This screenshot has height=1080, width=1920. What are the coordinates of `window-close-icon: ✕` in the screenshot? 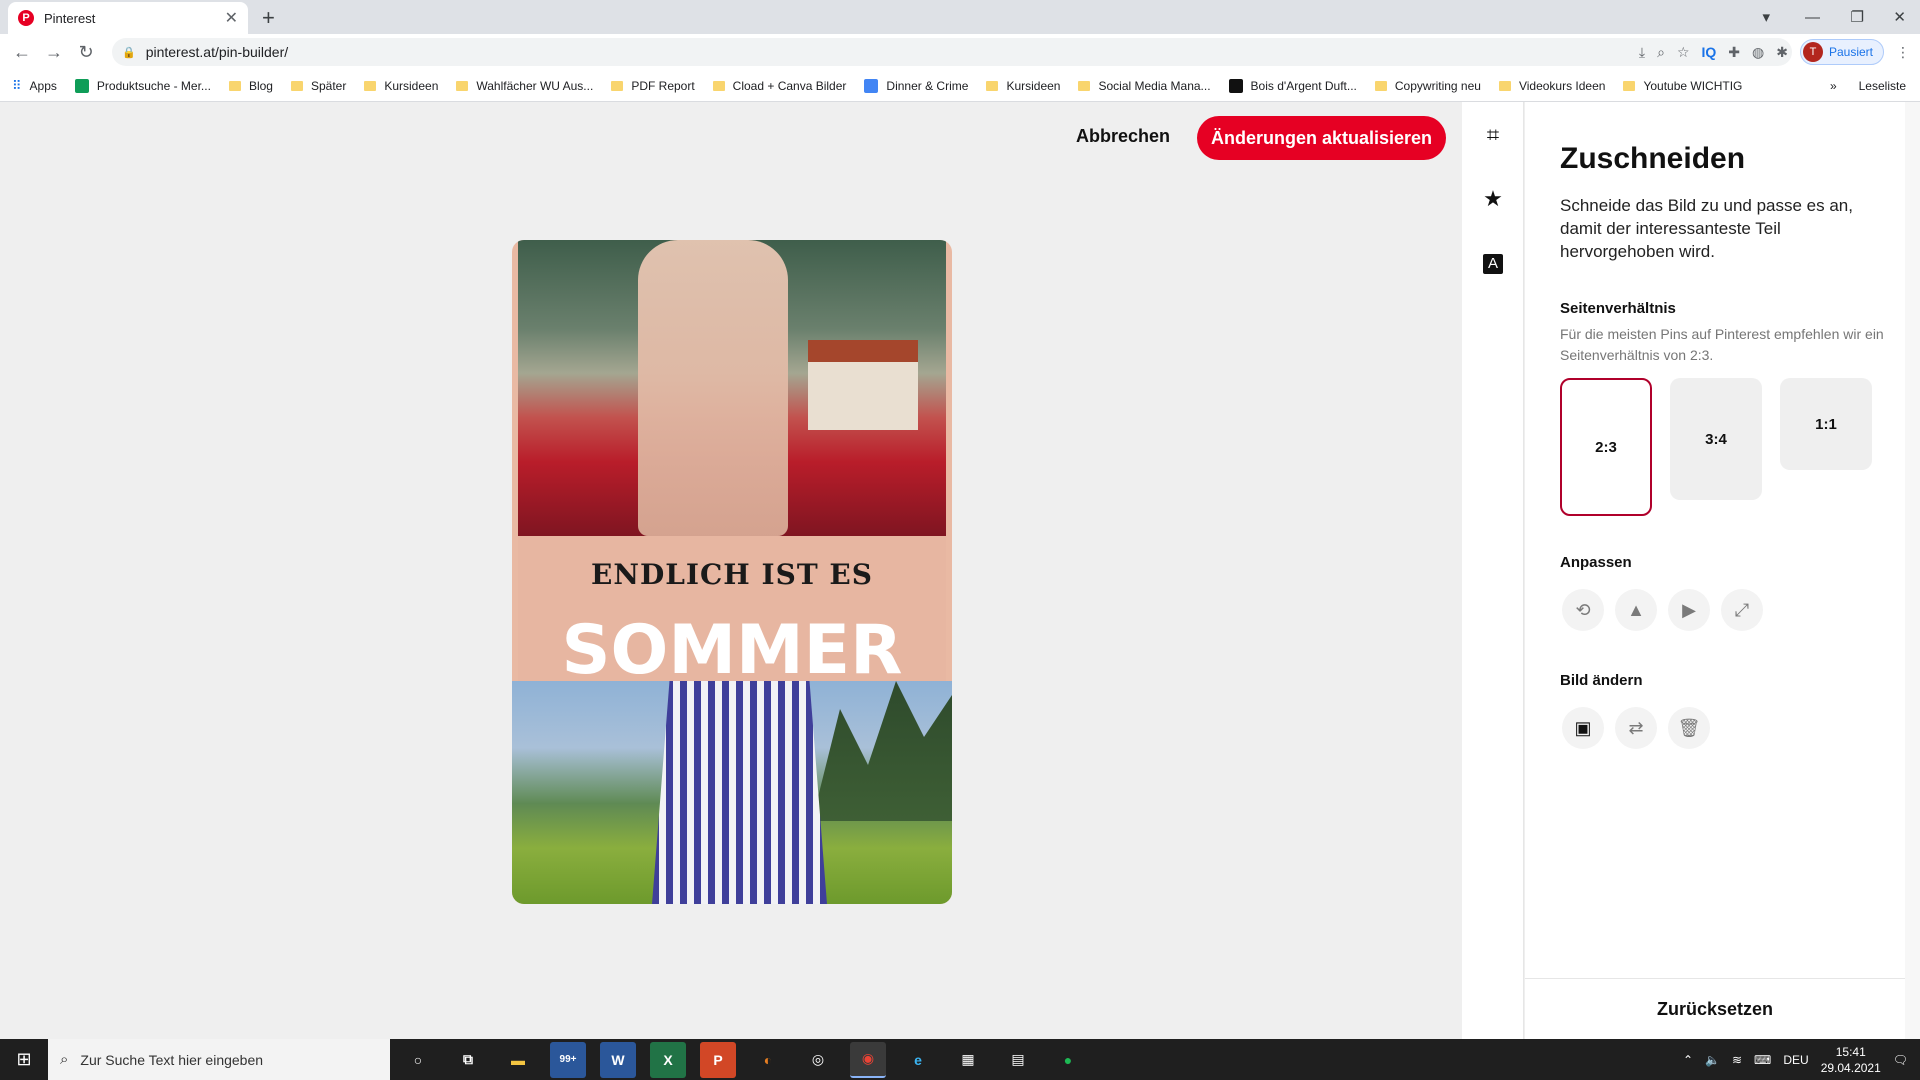 It's located at (1899, 17).